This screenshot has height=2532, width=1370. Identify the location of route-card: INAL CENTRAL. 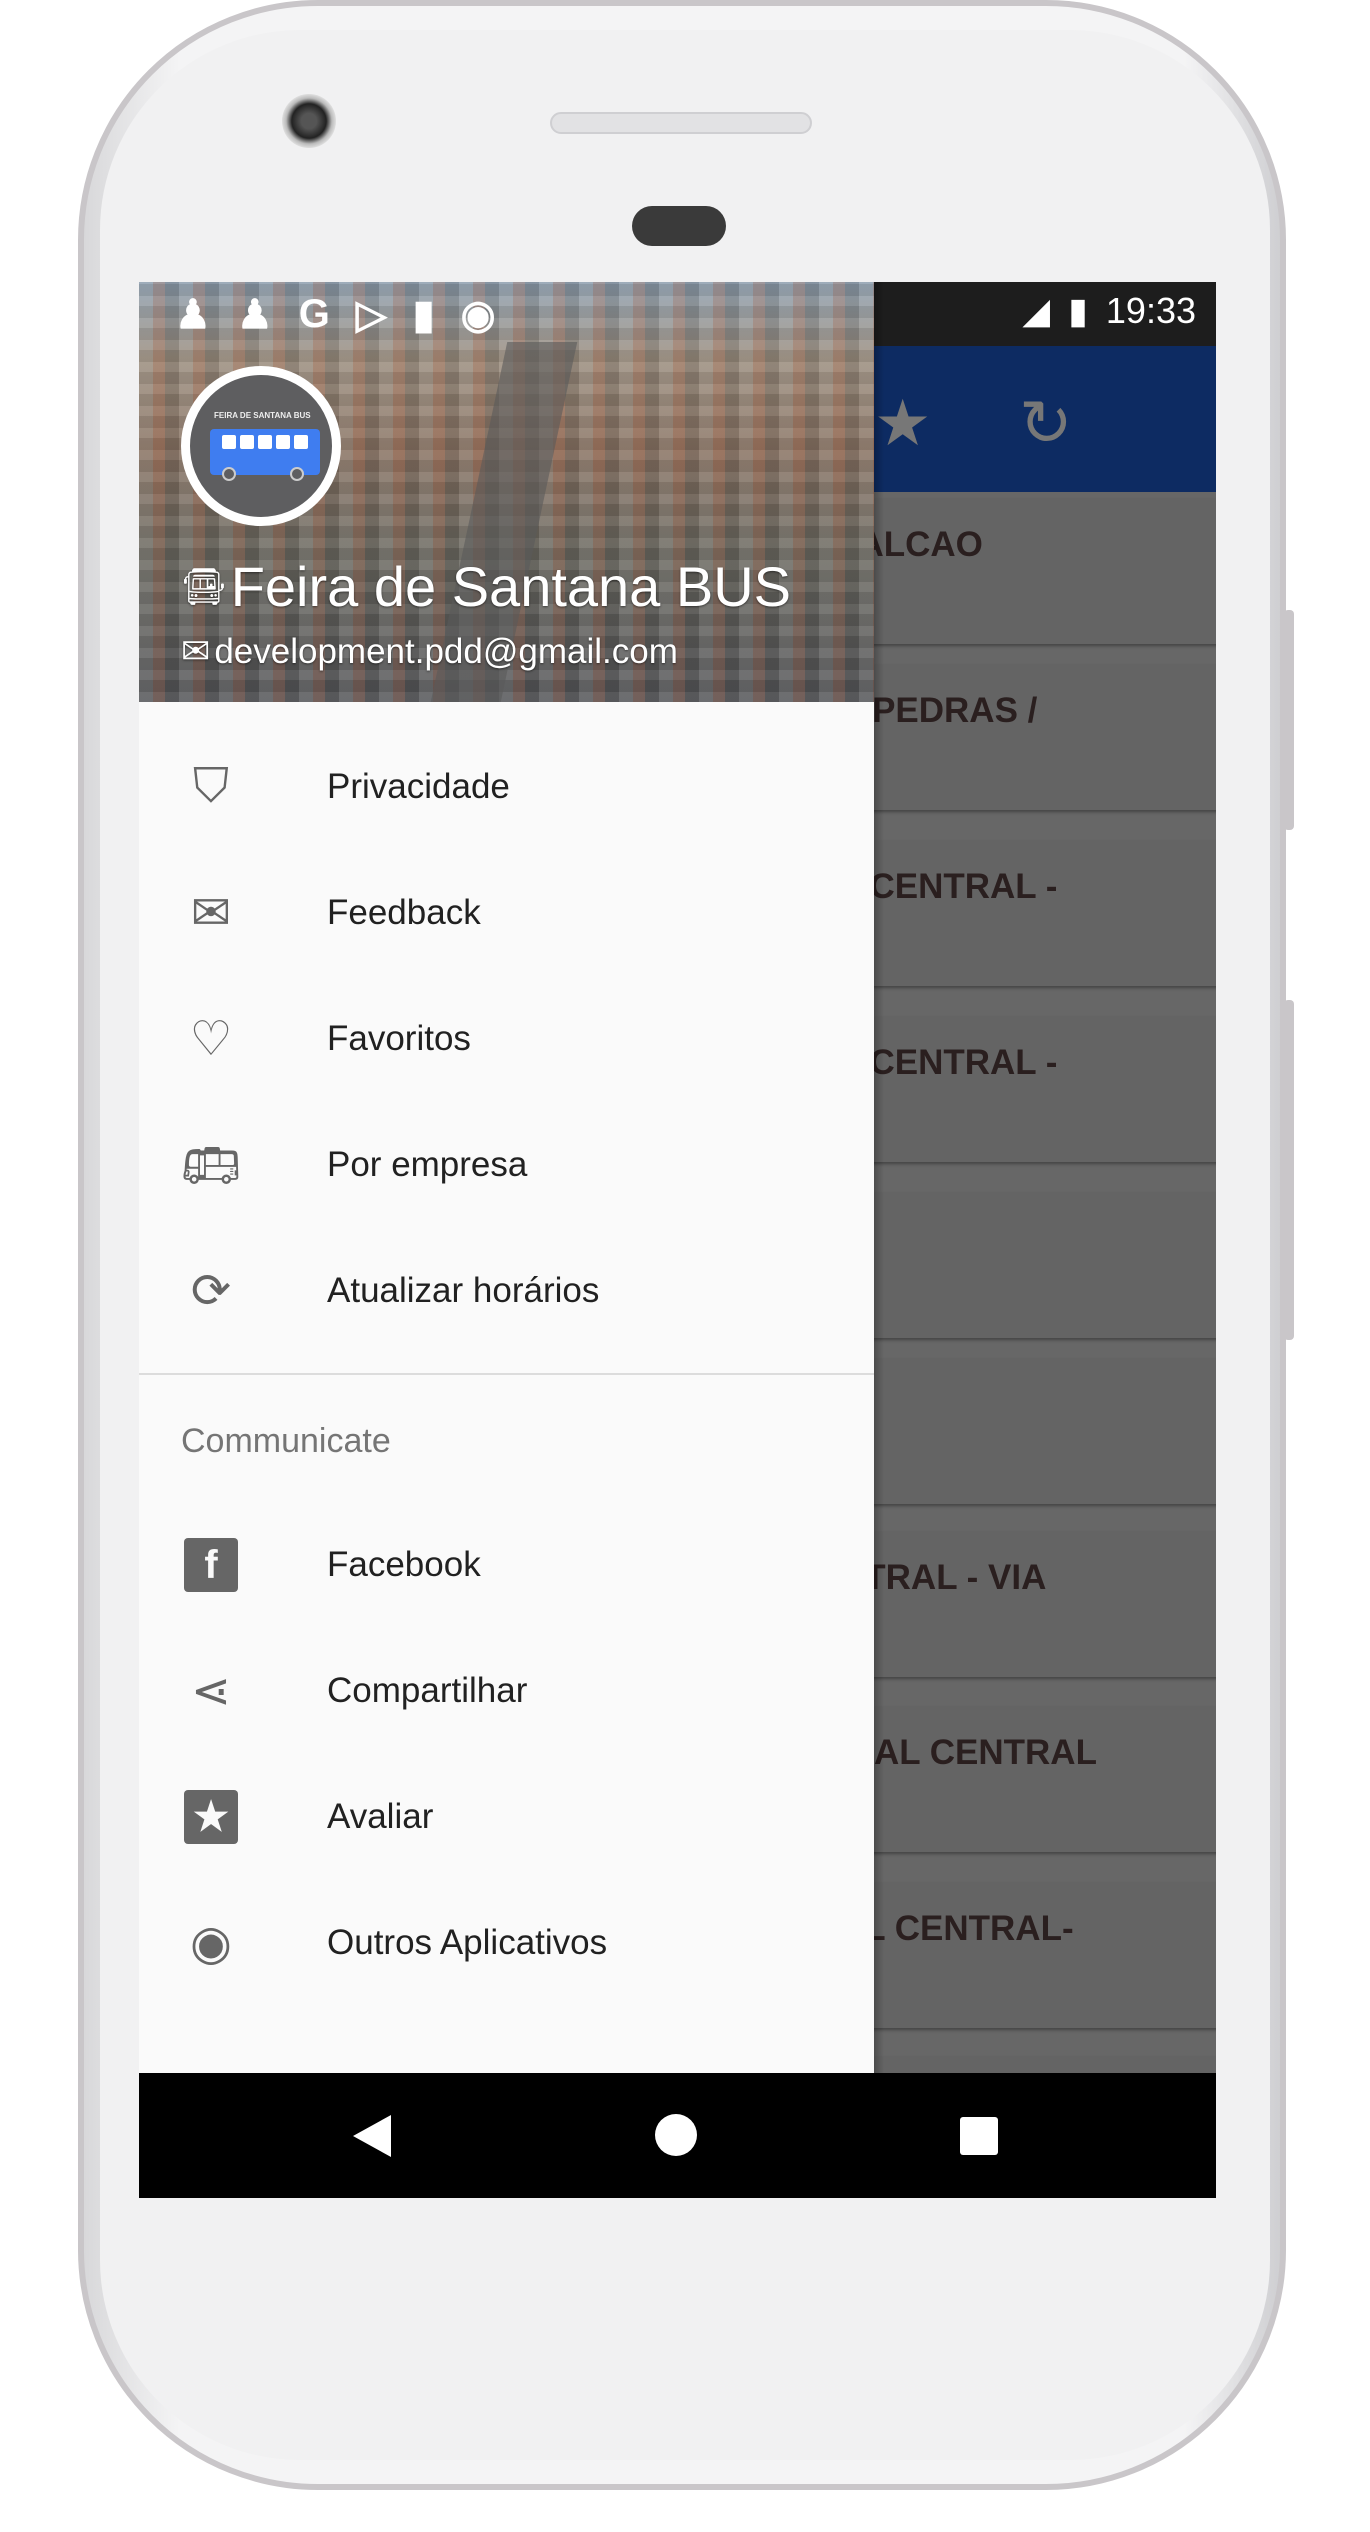
(1027, 1779).